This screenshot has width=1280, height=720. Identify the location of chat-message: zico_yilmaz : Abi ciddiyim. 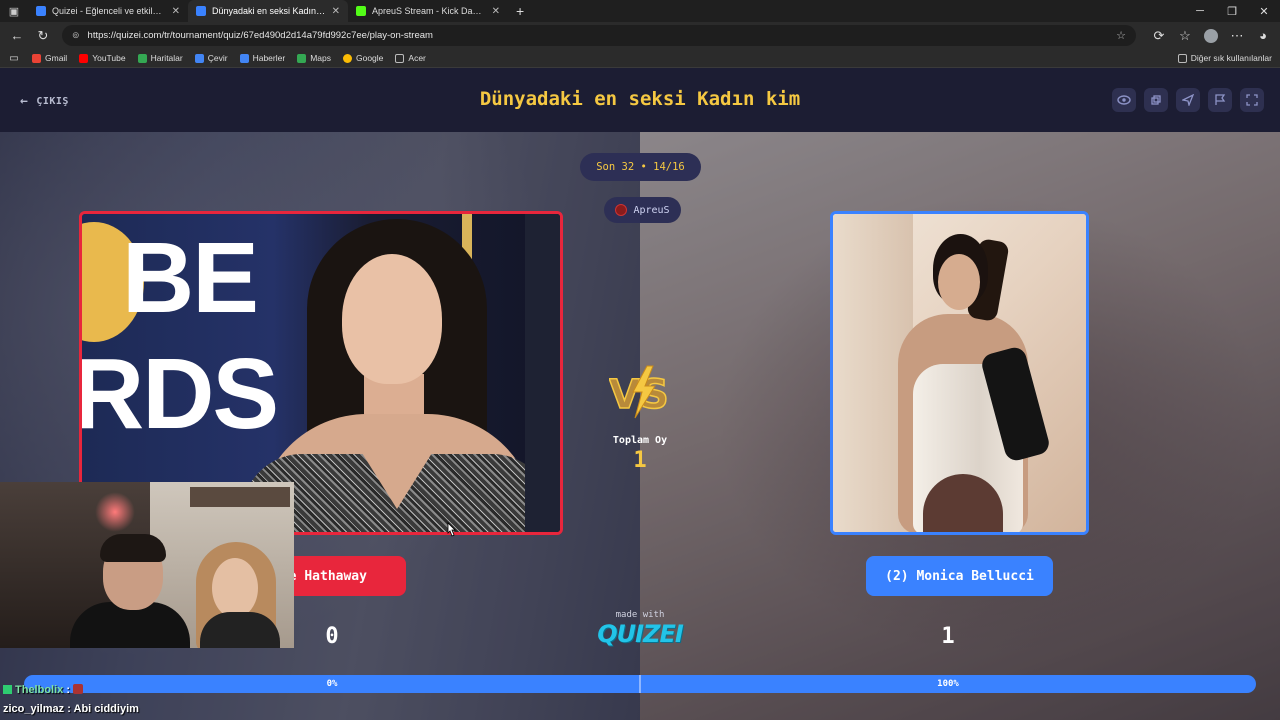
(210, 709).